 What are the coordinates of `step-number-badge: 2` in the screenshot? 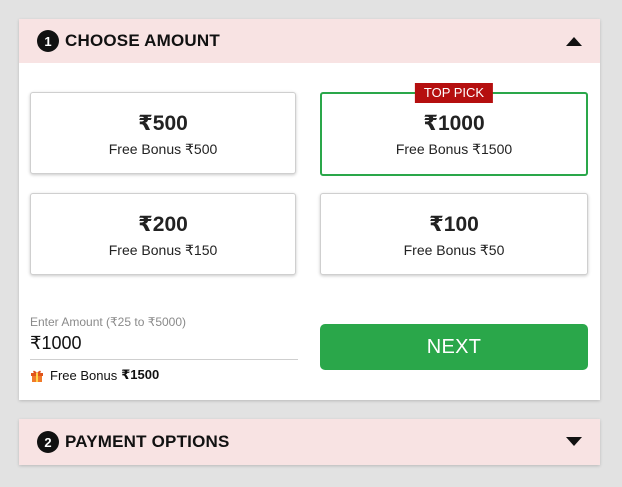 It's located at (48, 442).